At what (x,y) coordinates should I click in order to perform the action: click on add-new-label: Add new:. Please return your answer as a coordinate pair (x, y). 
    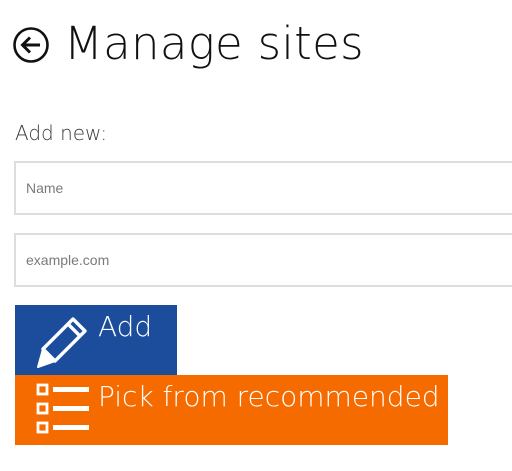
    Looking at the image, I should click on (61, 133).